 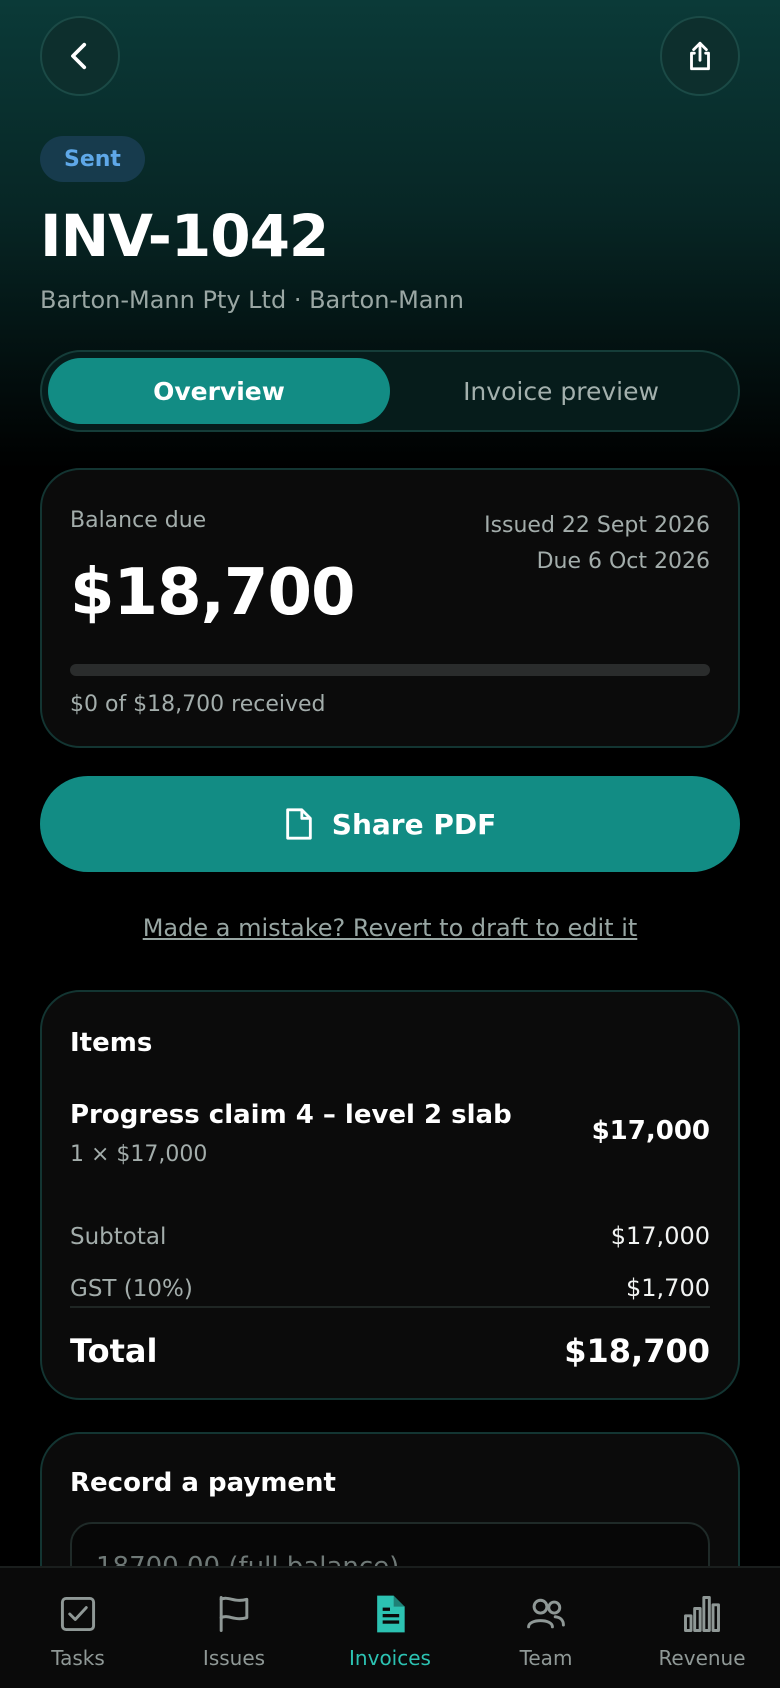 What do you see at coordinates (390, 1307) in the screenshot?
I see `total-divider` at bounding box center [390, 1307].